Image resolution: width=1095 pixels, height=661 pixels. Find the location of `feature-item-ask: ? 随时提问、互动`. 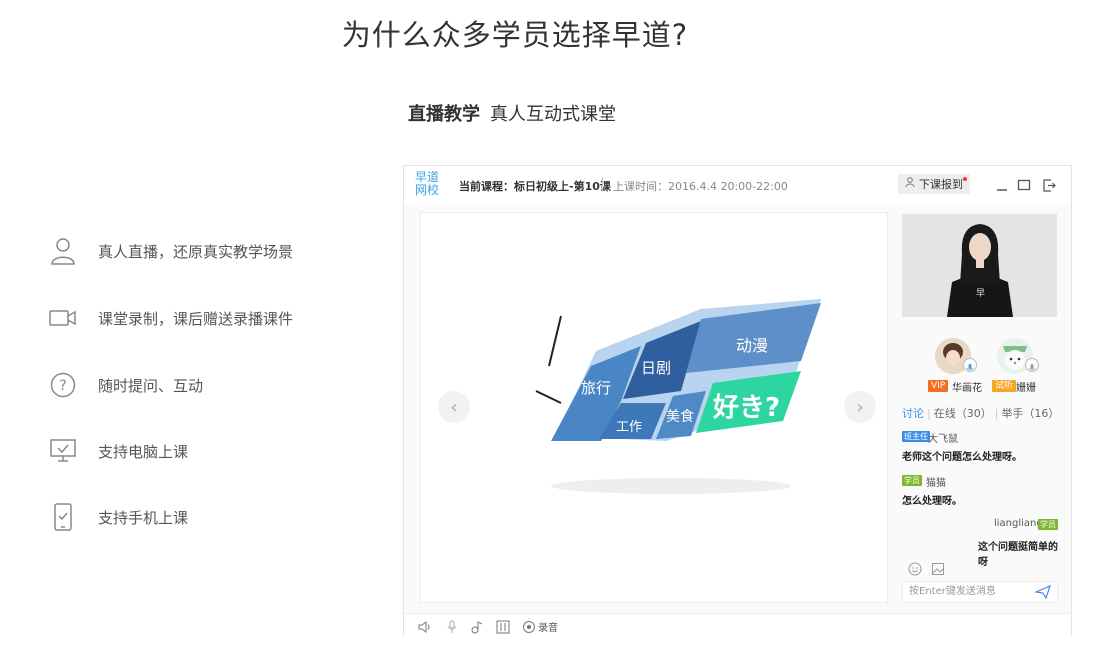

feature-item-ask: ? 随时提问、互动 is located at coordinates (213, 385).